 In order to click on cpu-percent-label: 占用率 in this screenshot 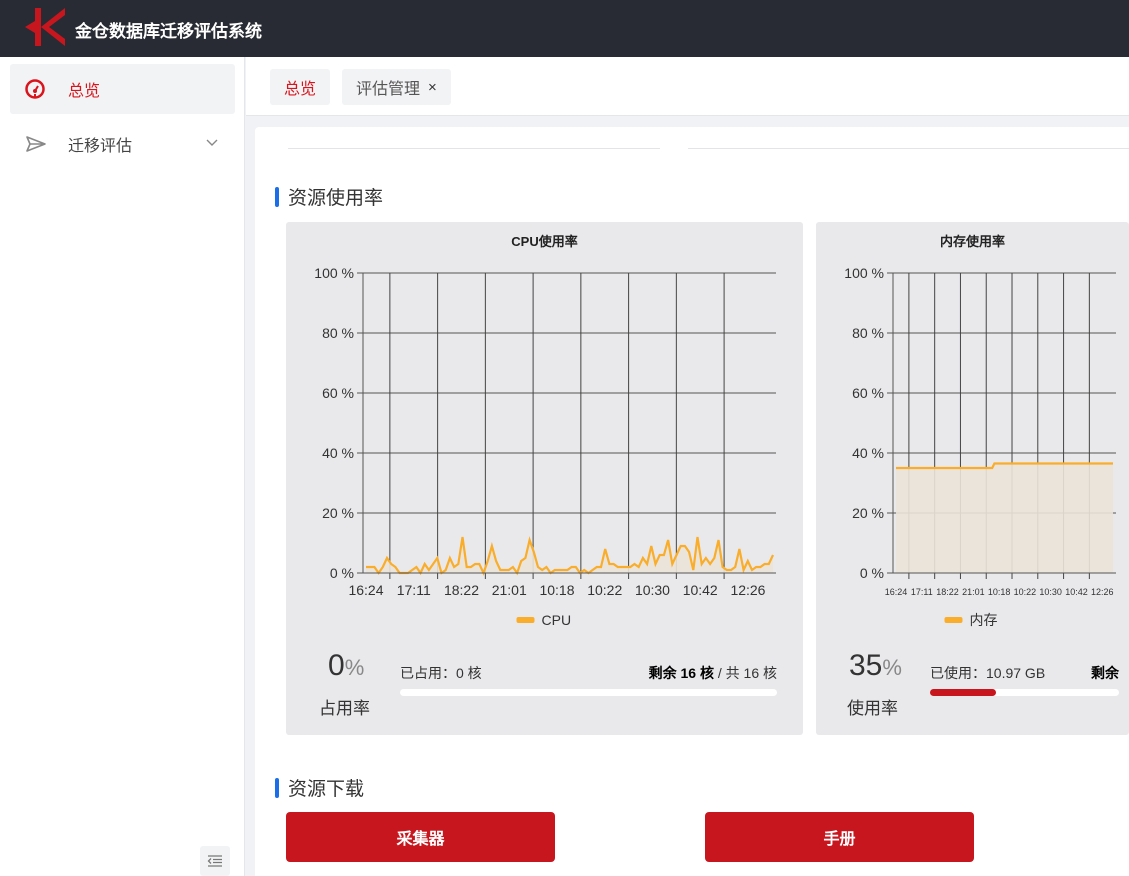, I will do `click(344, 708)`.